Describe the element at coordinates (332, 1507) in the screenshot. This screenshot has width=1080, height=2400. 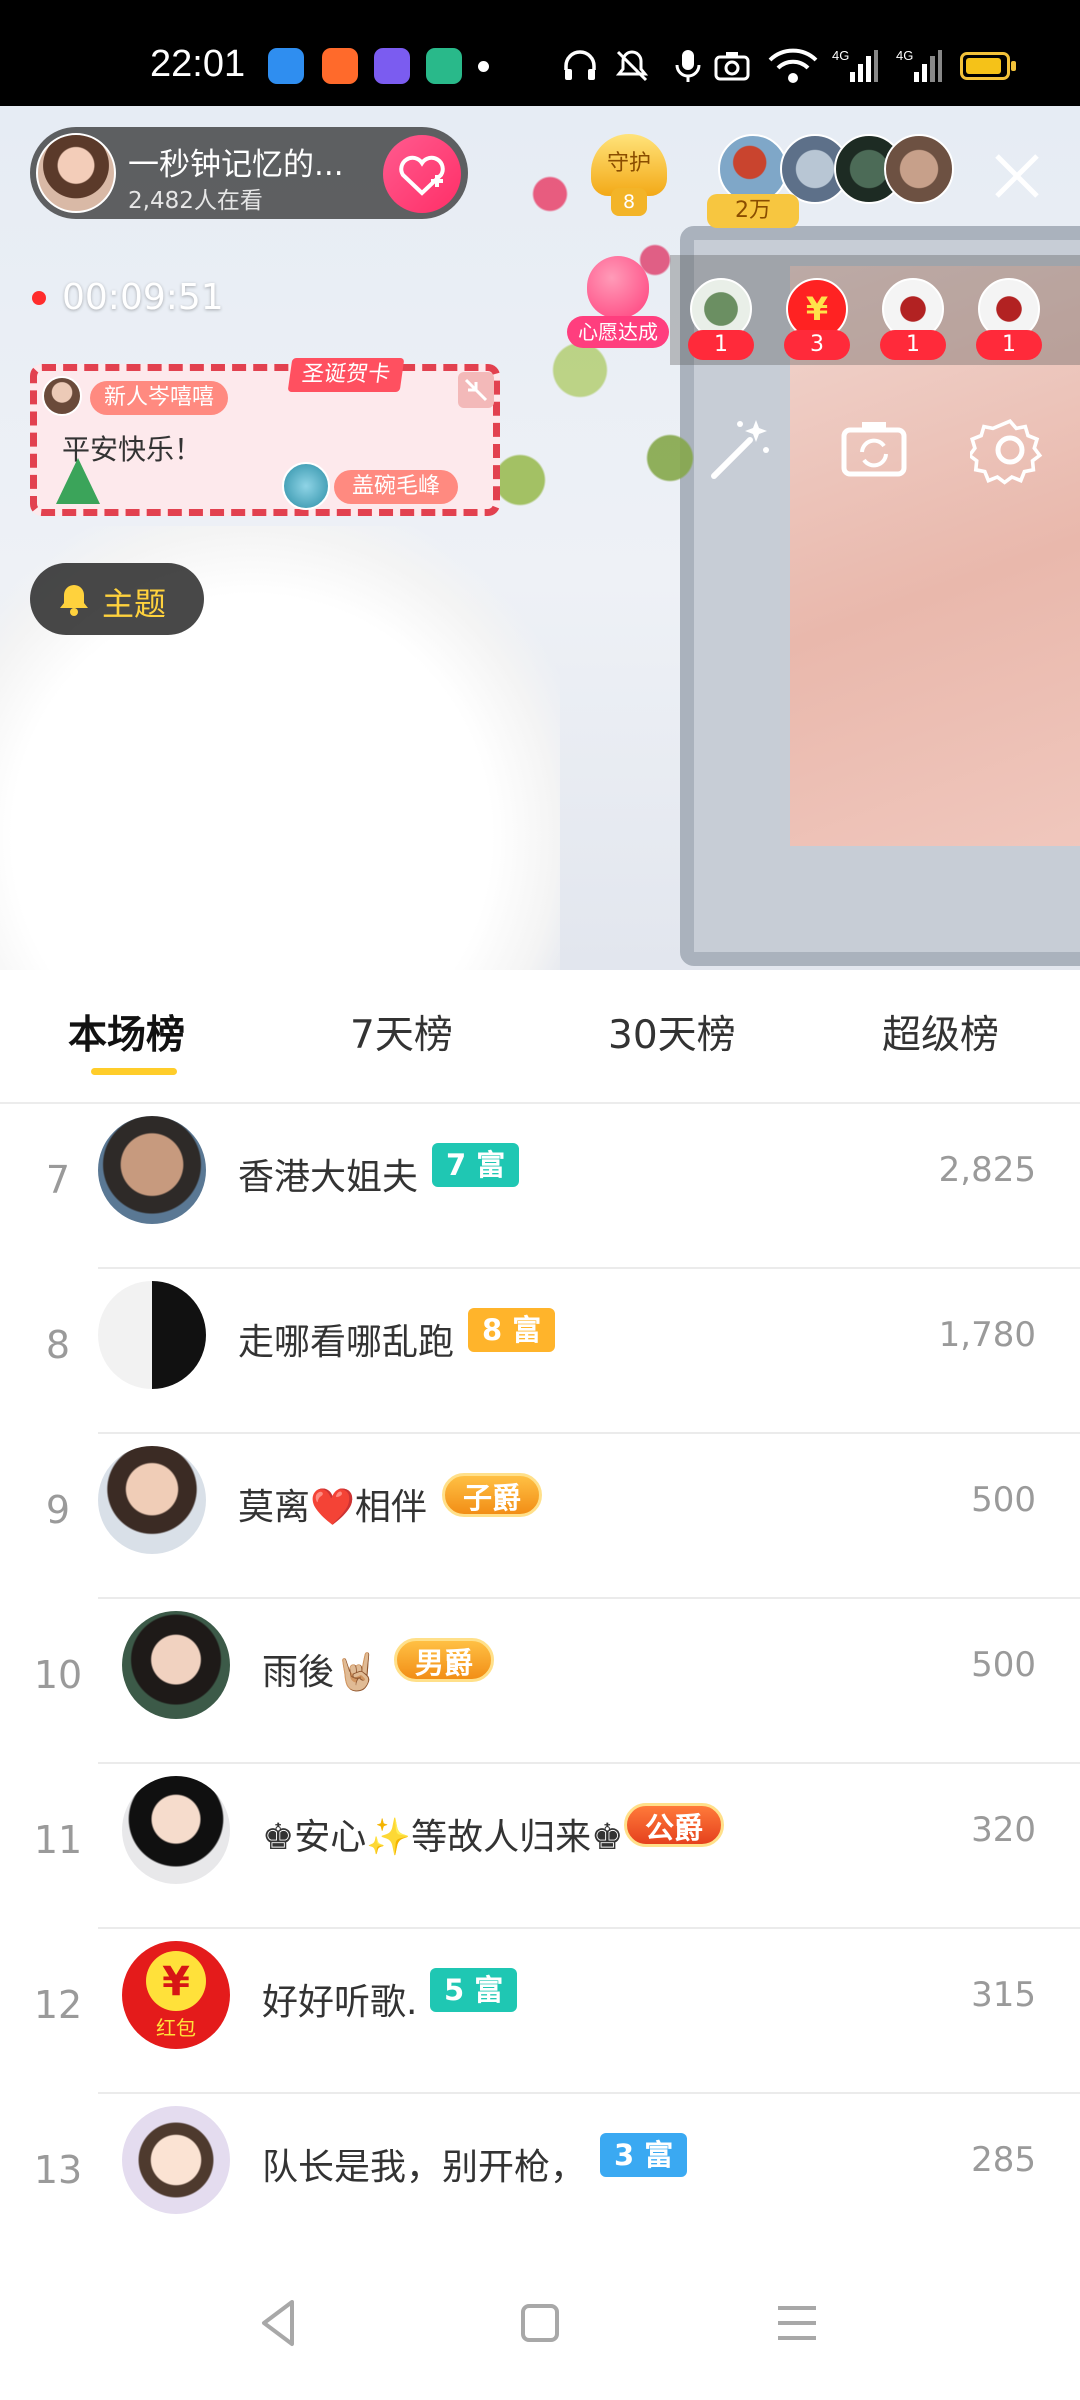
I see `user-name: 莫离❤️相伴` at that location.